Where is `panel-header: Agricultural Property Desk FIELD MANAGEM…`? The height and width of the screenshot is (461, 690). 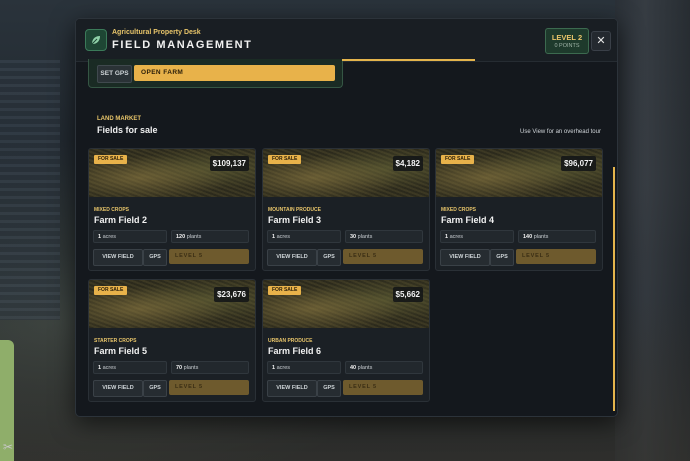
panel-header: Agricultural Property Desk FIELD MANAGEM… is located at coordinates (346, 40).